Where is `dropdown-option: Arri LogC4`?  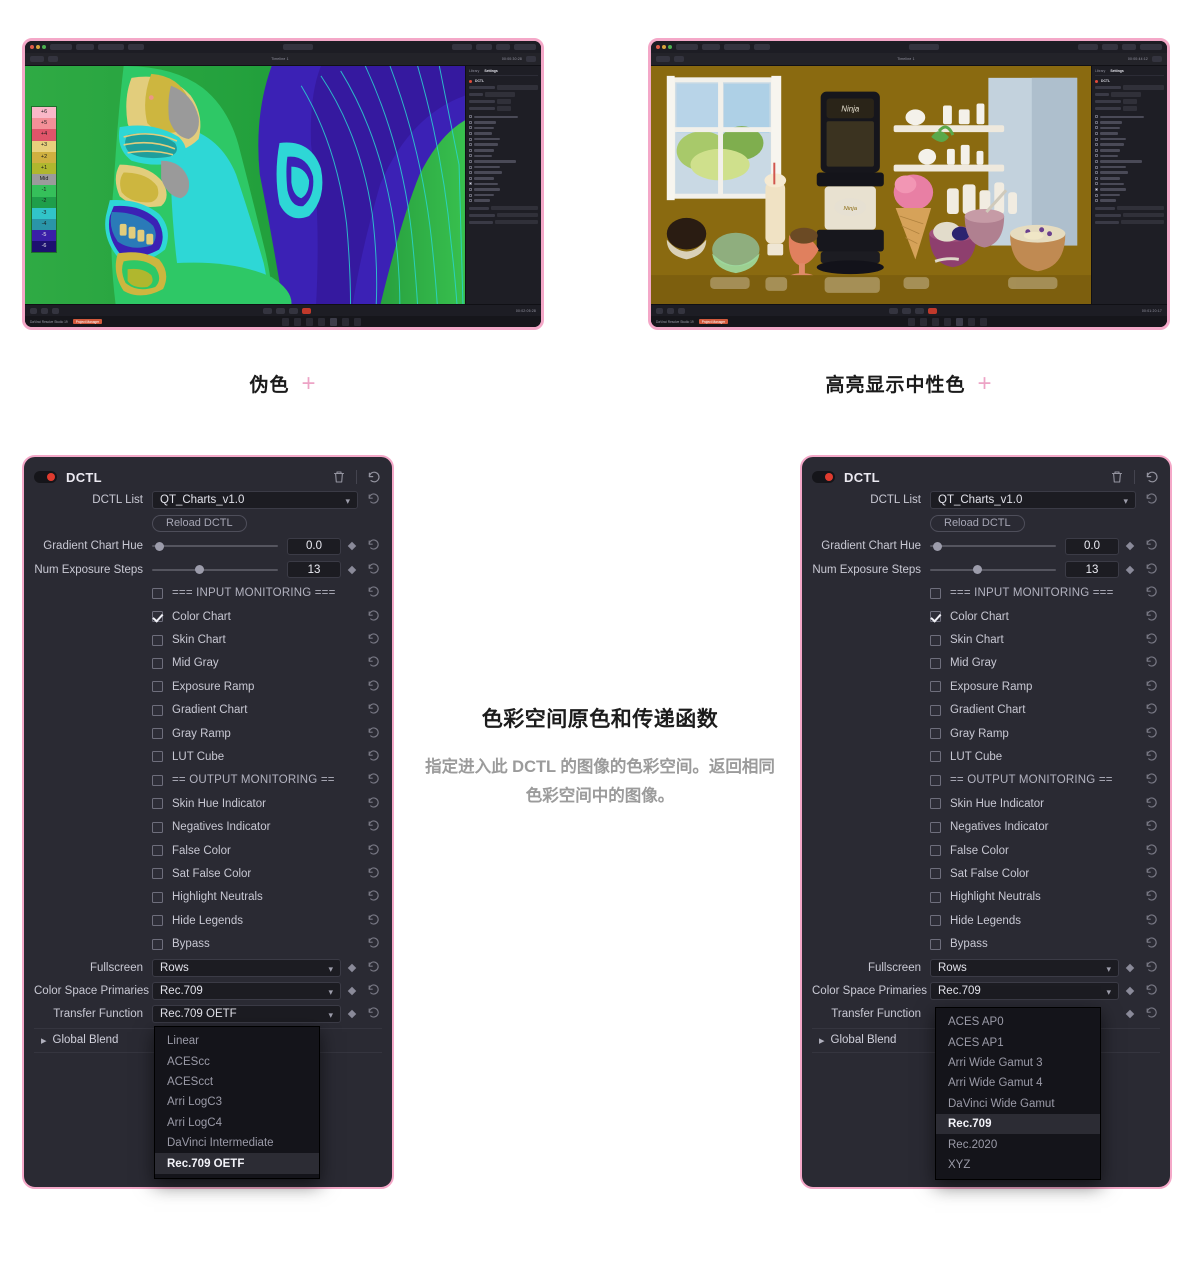 dropdown-option: Arri LogC4 is located at coordinates (237, 1123).